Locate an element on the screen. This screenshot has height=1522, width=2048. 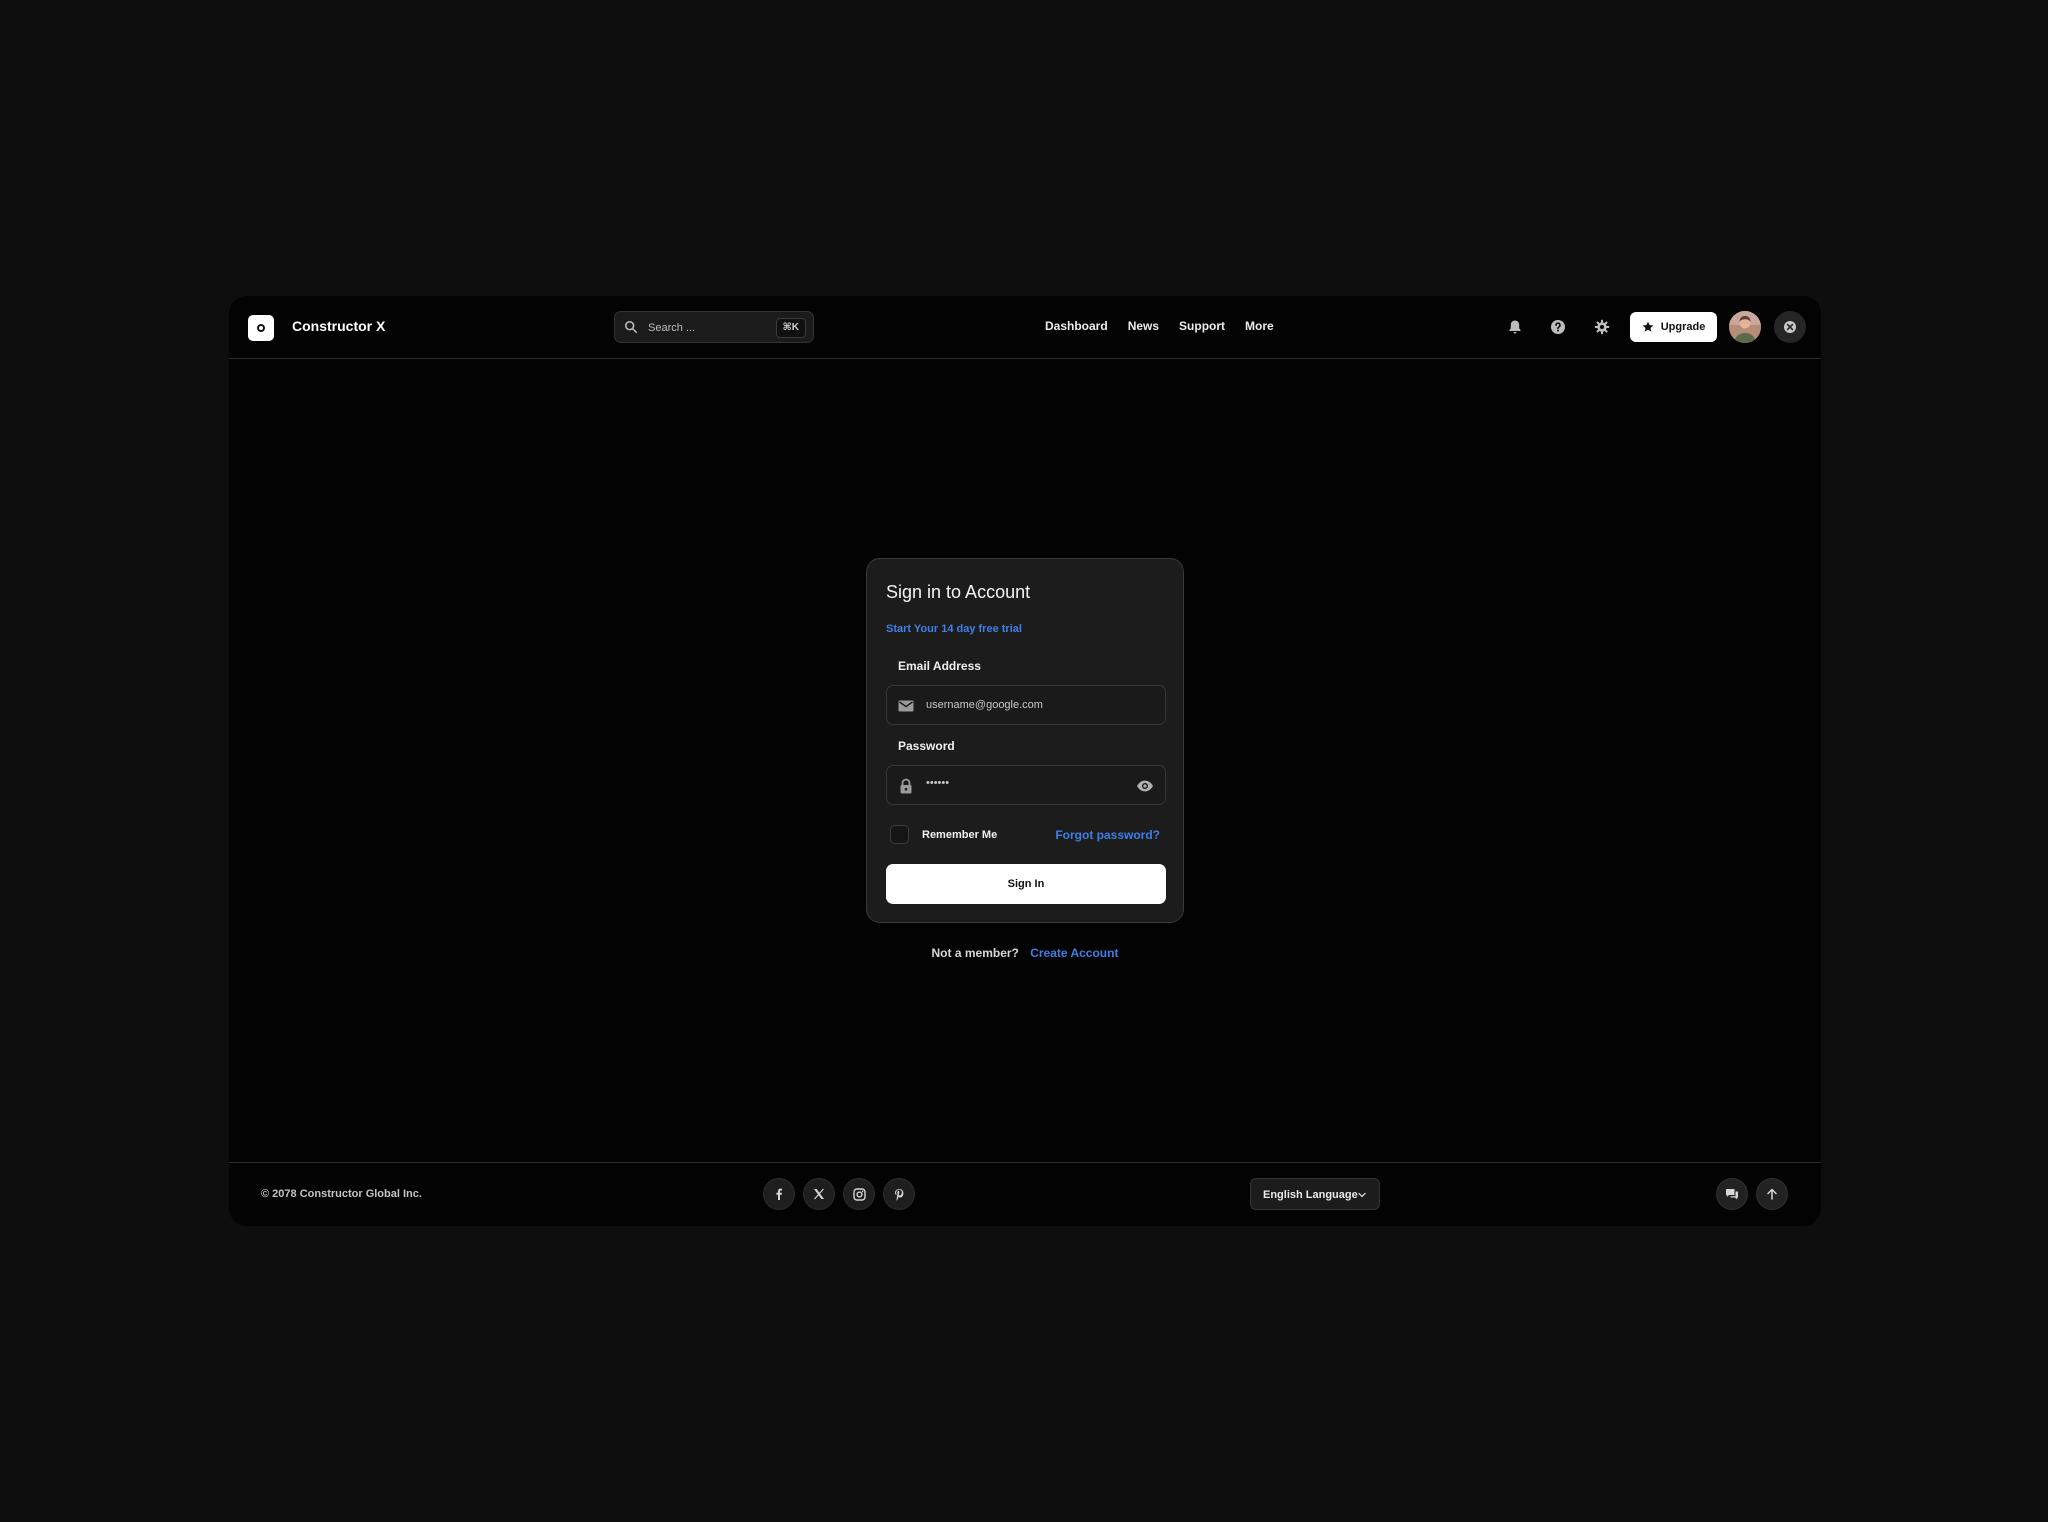
notifications-button is located at coordinates (1515, 327).